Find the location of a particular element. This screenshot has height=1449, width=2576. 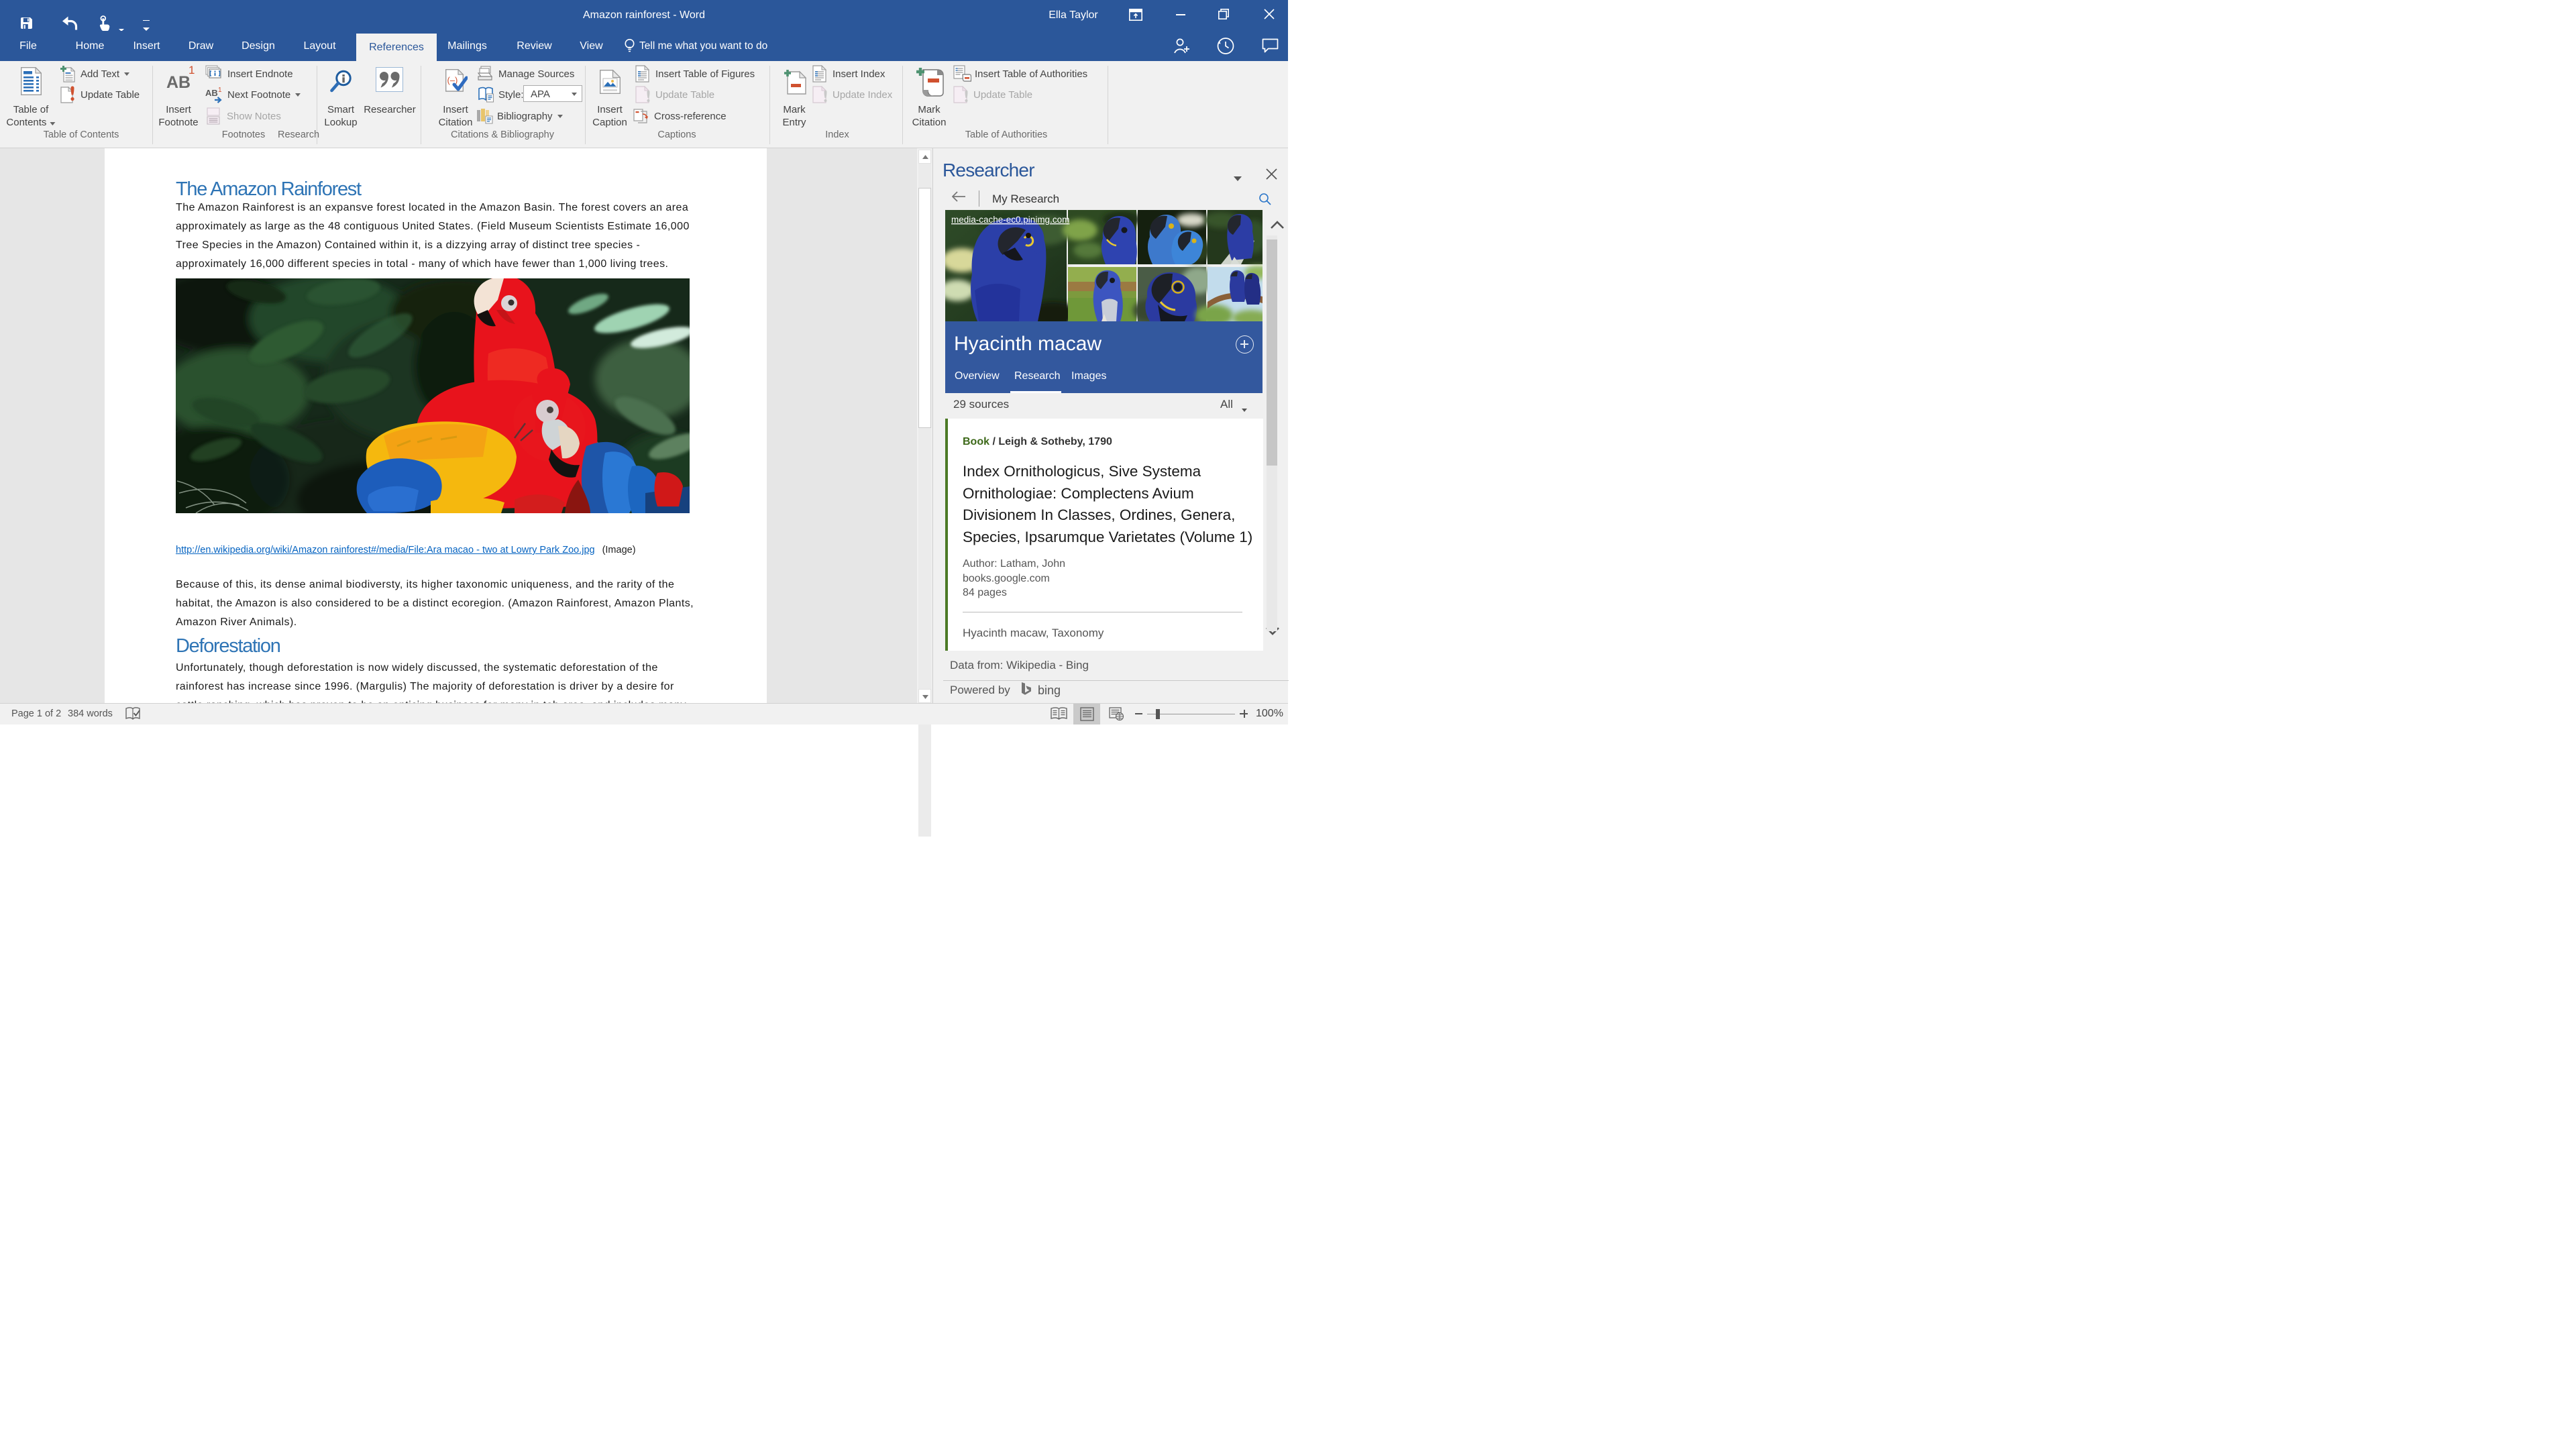

svg-text: media-cache-ec0.pinimg.com is located at coordinates (1010, 220).